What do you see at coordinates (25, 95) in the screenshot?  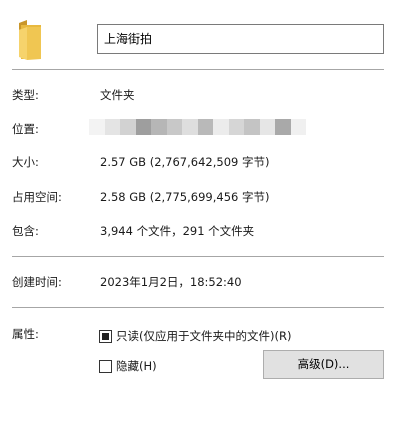 I see `type-label: 类型:` at bounding box center [25, 95].